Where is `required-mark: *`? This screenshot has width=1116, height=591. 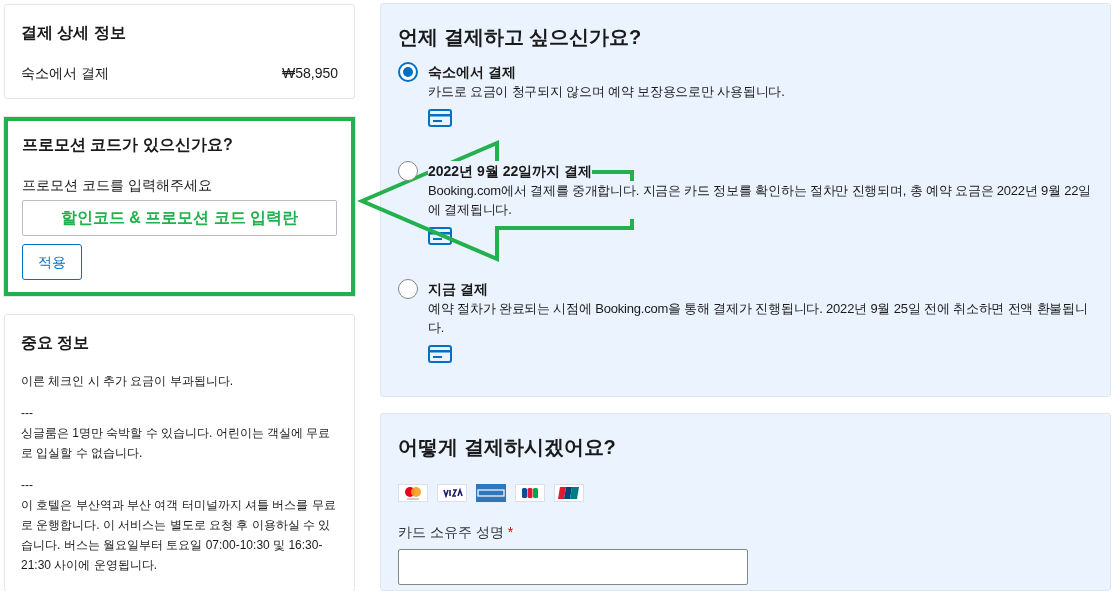 required-mark: * is located at coordinates (510, 532).